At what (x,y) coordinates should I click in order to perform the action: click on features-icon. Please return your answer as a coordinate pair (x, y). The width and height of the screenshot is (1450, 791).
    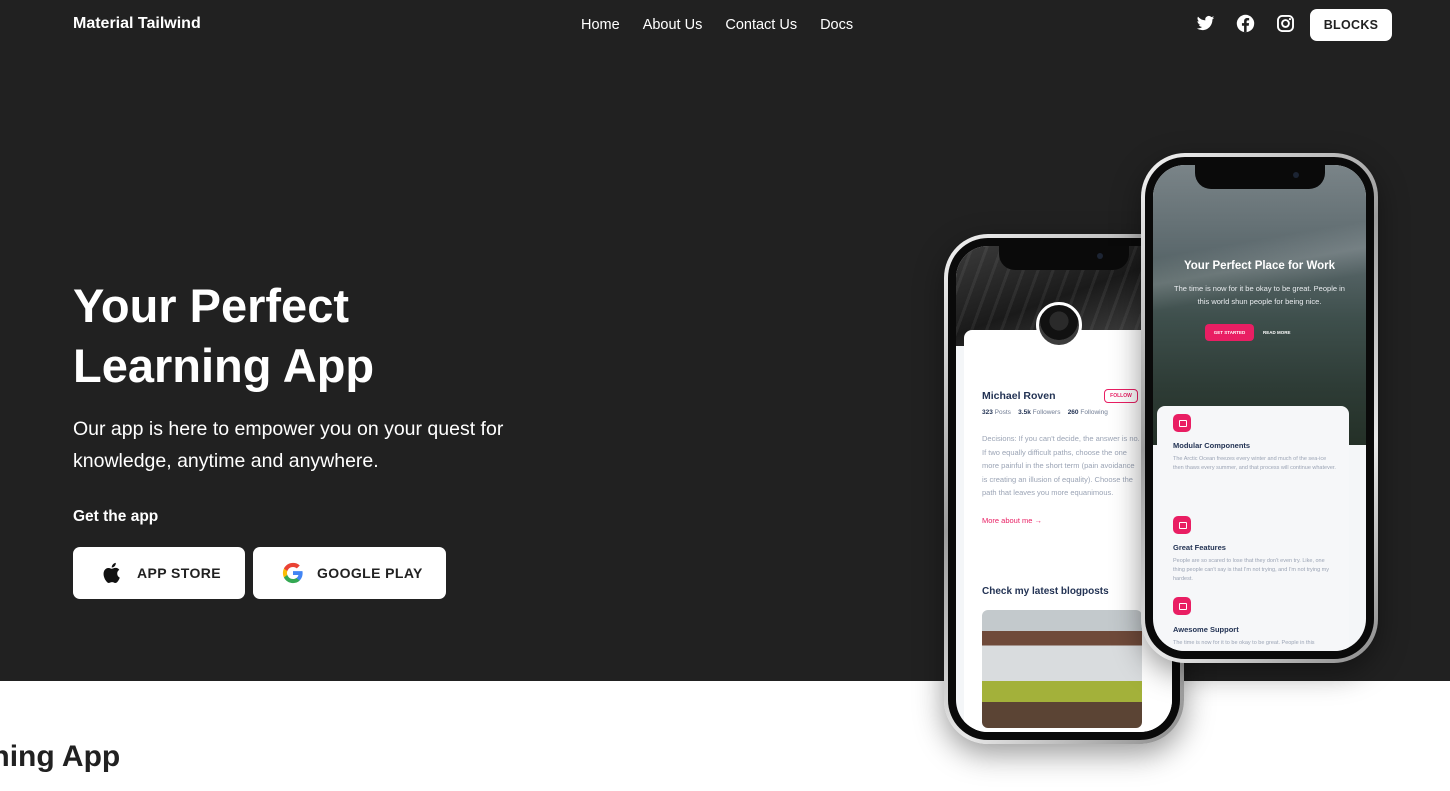
    Looking at the image, I should click on (1182, 525).